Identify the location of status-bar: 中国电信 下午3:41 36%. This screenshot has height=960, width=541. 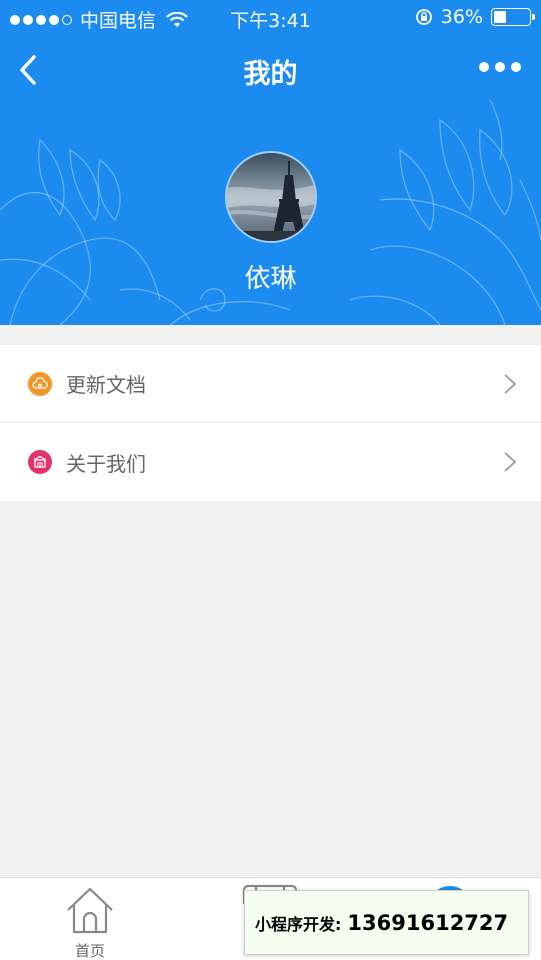
(270, 18).